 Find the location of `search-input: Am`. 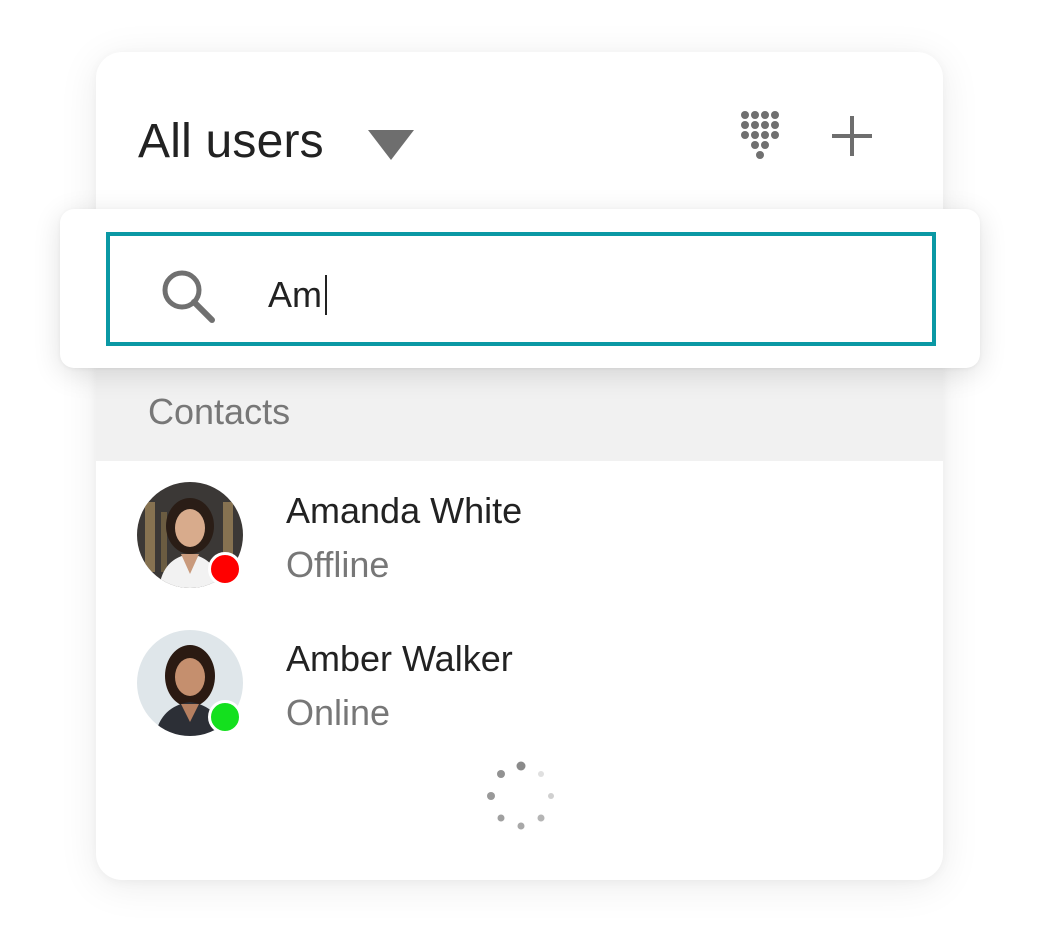

search-input: Am is located at coordinates (521, 289).